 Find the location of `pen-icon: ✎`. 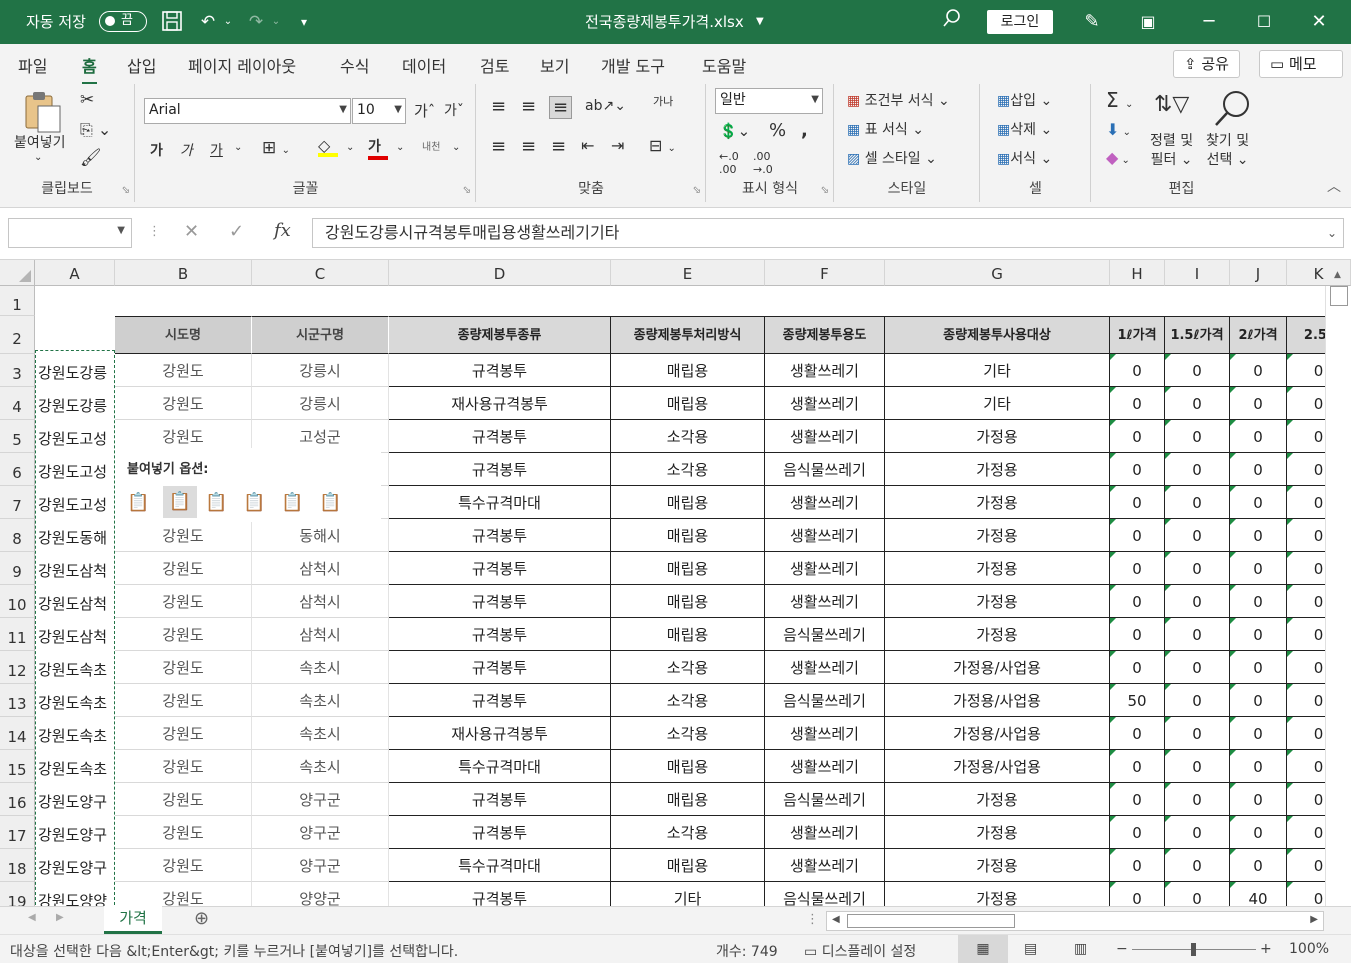

pen-icon: ✎ is located at coordinates (1092, 22).